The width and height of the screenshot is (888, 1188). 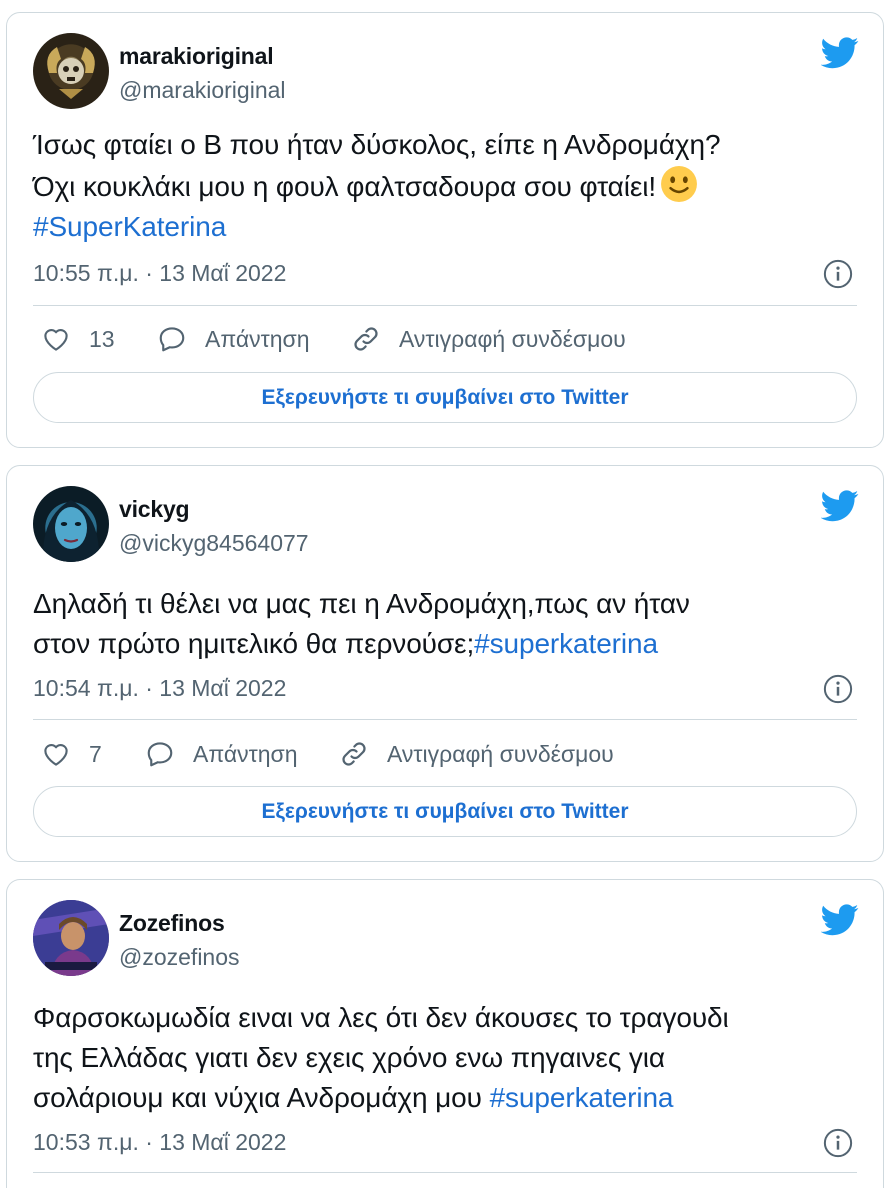 I want to click on tweet-actions: 7 Απάντηση Αντιγραφή συνδέσμου, so click(x=446, y=754).